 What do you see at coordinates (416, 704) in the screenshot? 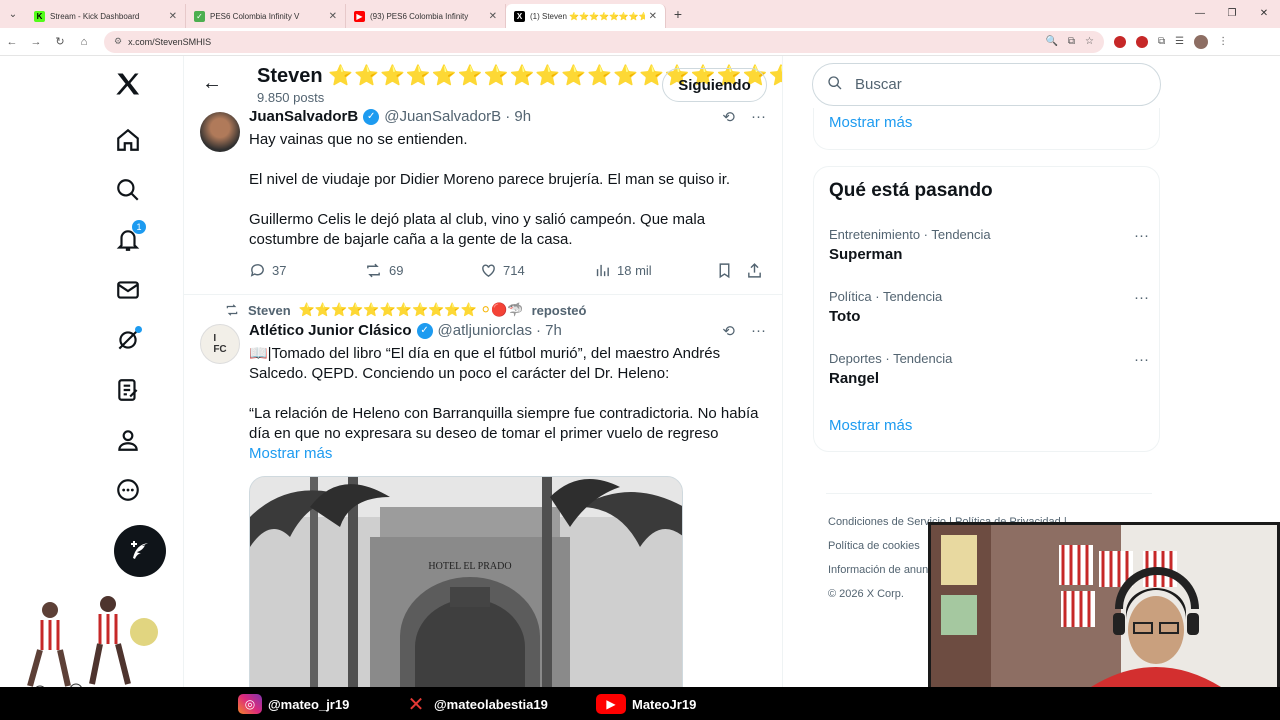
I see `x-logo-icon: ✕` at bounding box center [416, 704].